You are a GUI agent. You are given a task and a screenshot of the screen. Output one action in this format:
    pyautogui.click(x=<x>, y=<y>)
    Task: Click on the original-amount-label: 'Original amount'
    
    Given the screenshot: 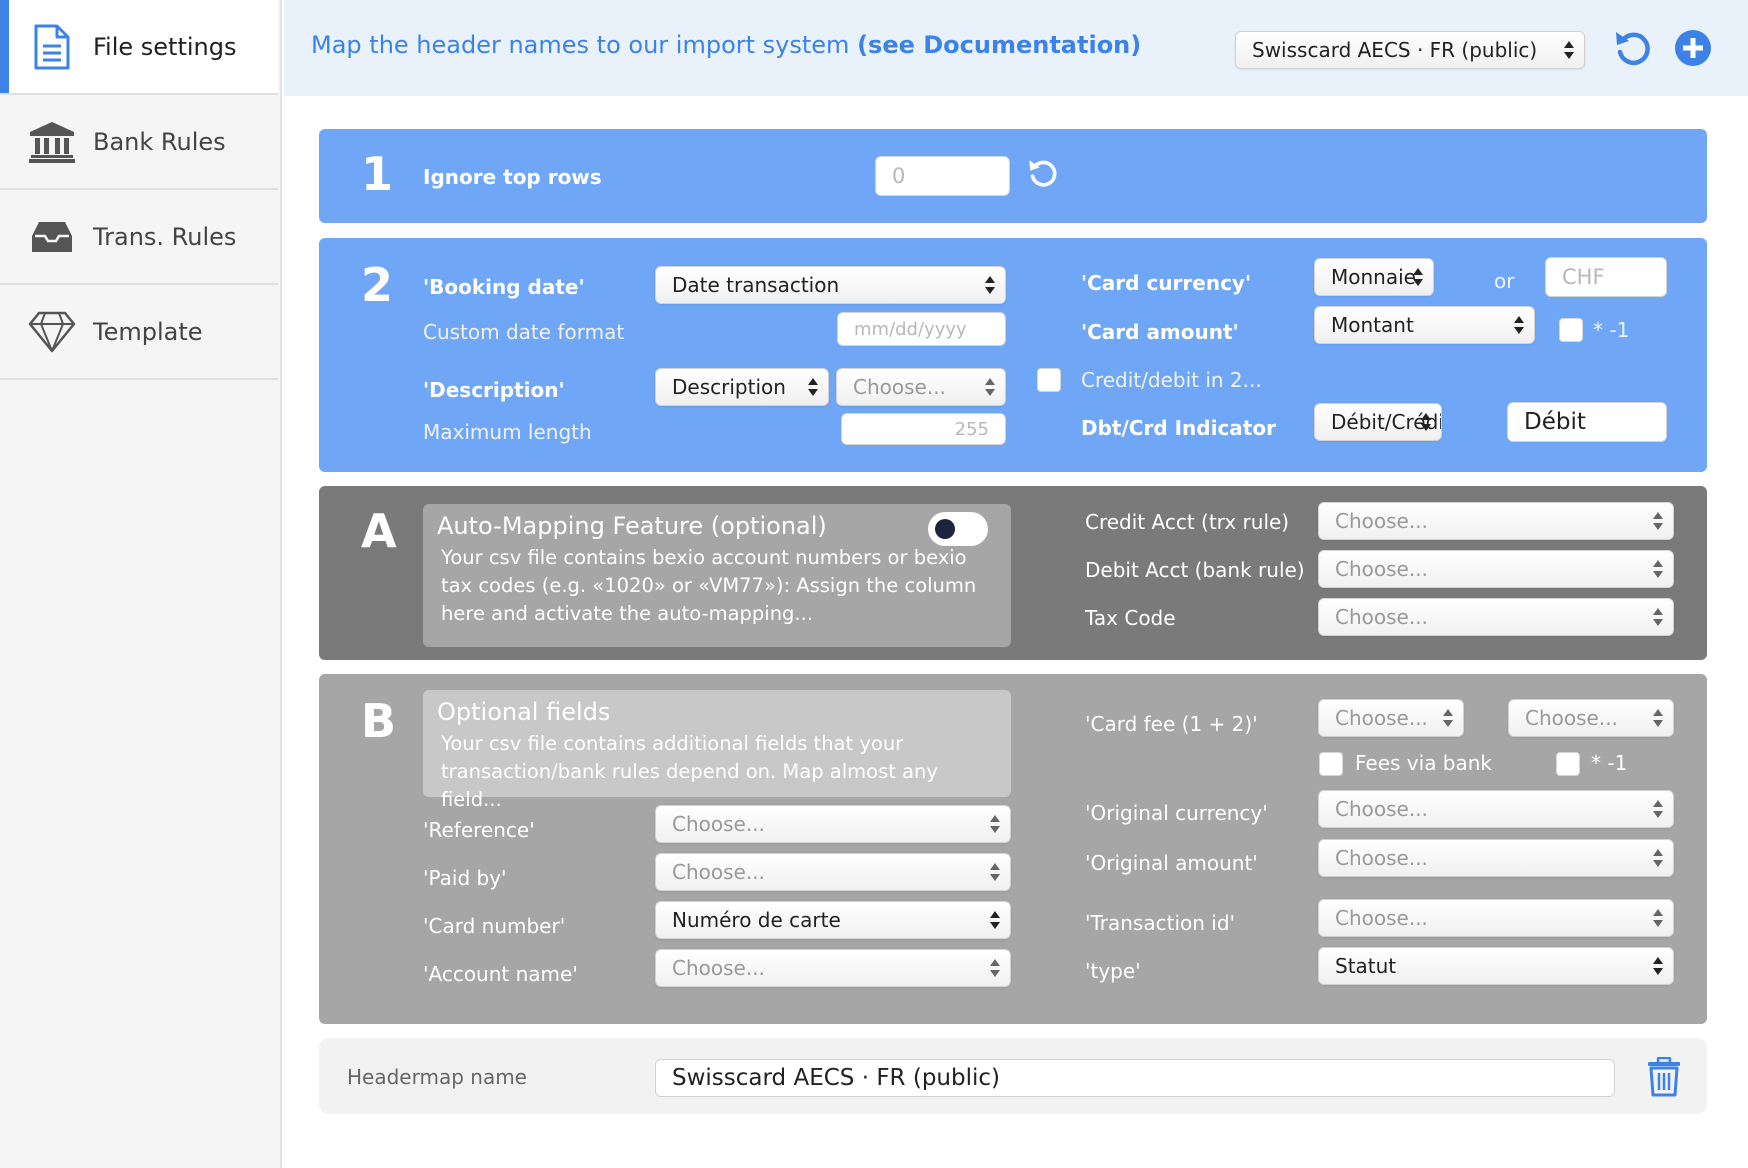 What is the action you would take?
    pyautogui.click(x=1171, y=863)
    